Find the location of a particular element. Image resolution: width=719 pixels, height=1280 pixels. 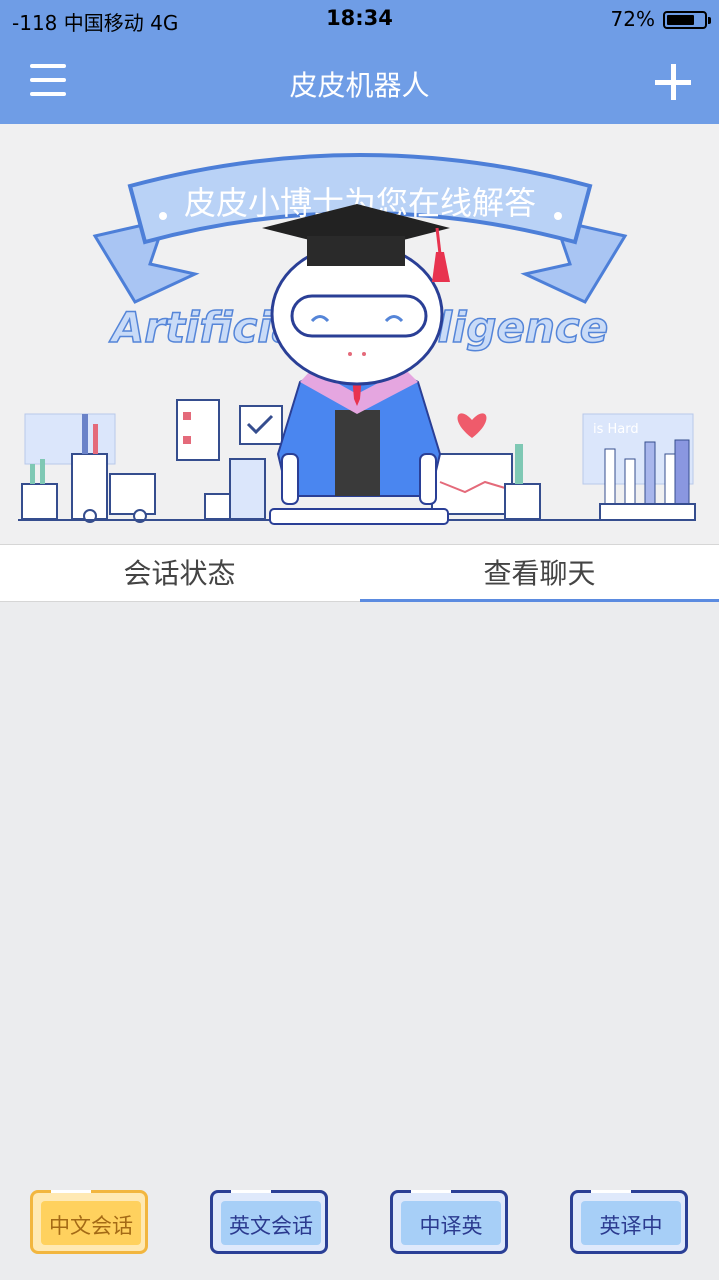

chinese-chat-label: 中文会话 is located at coordinates (91, 1223).